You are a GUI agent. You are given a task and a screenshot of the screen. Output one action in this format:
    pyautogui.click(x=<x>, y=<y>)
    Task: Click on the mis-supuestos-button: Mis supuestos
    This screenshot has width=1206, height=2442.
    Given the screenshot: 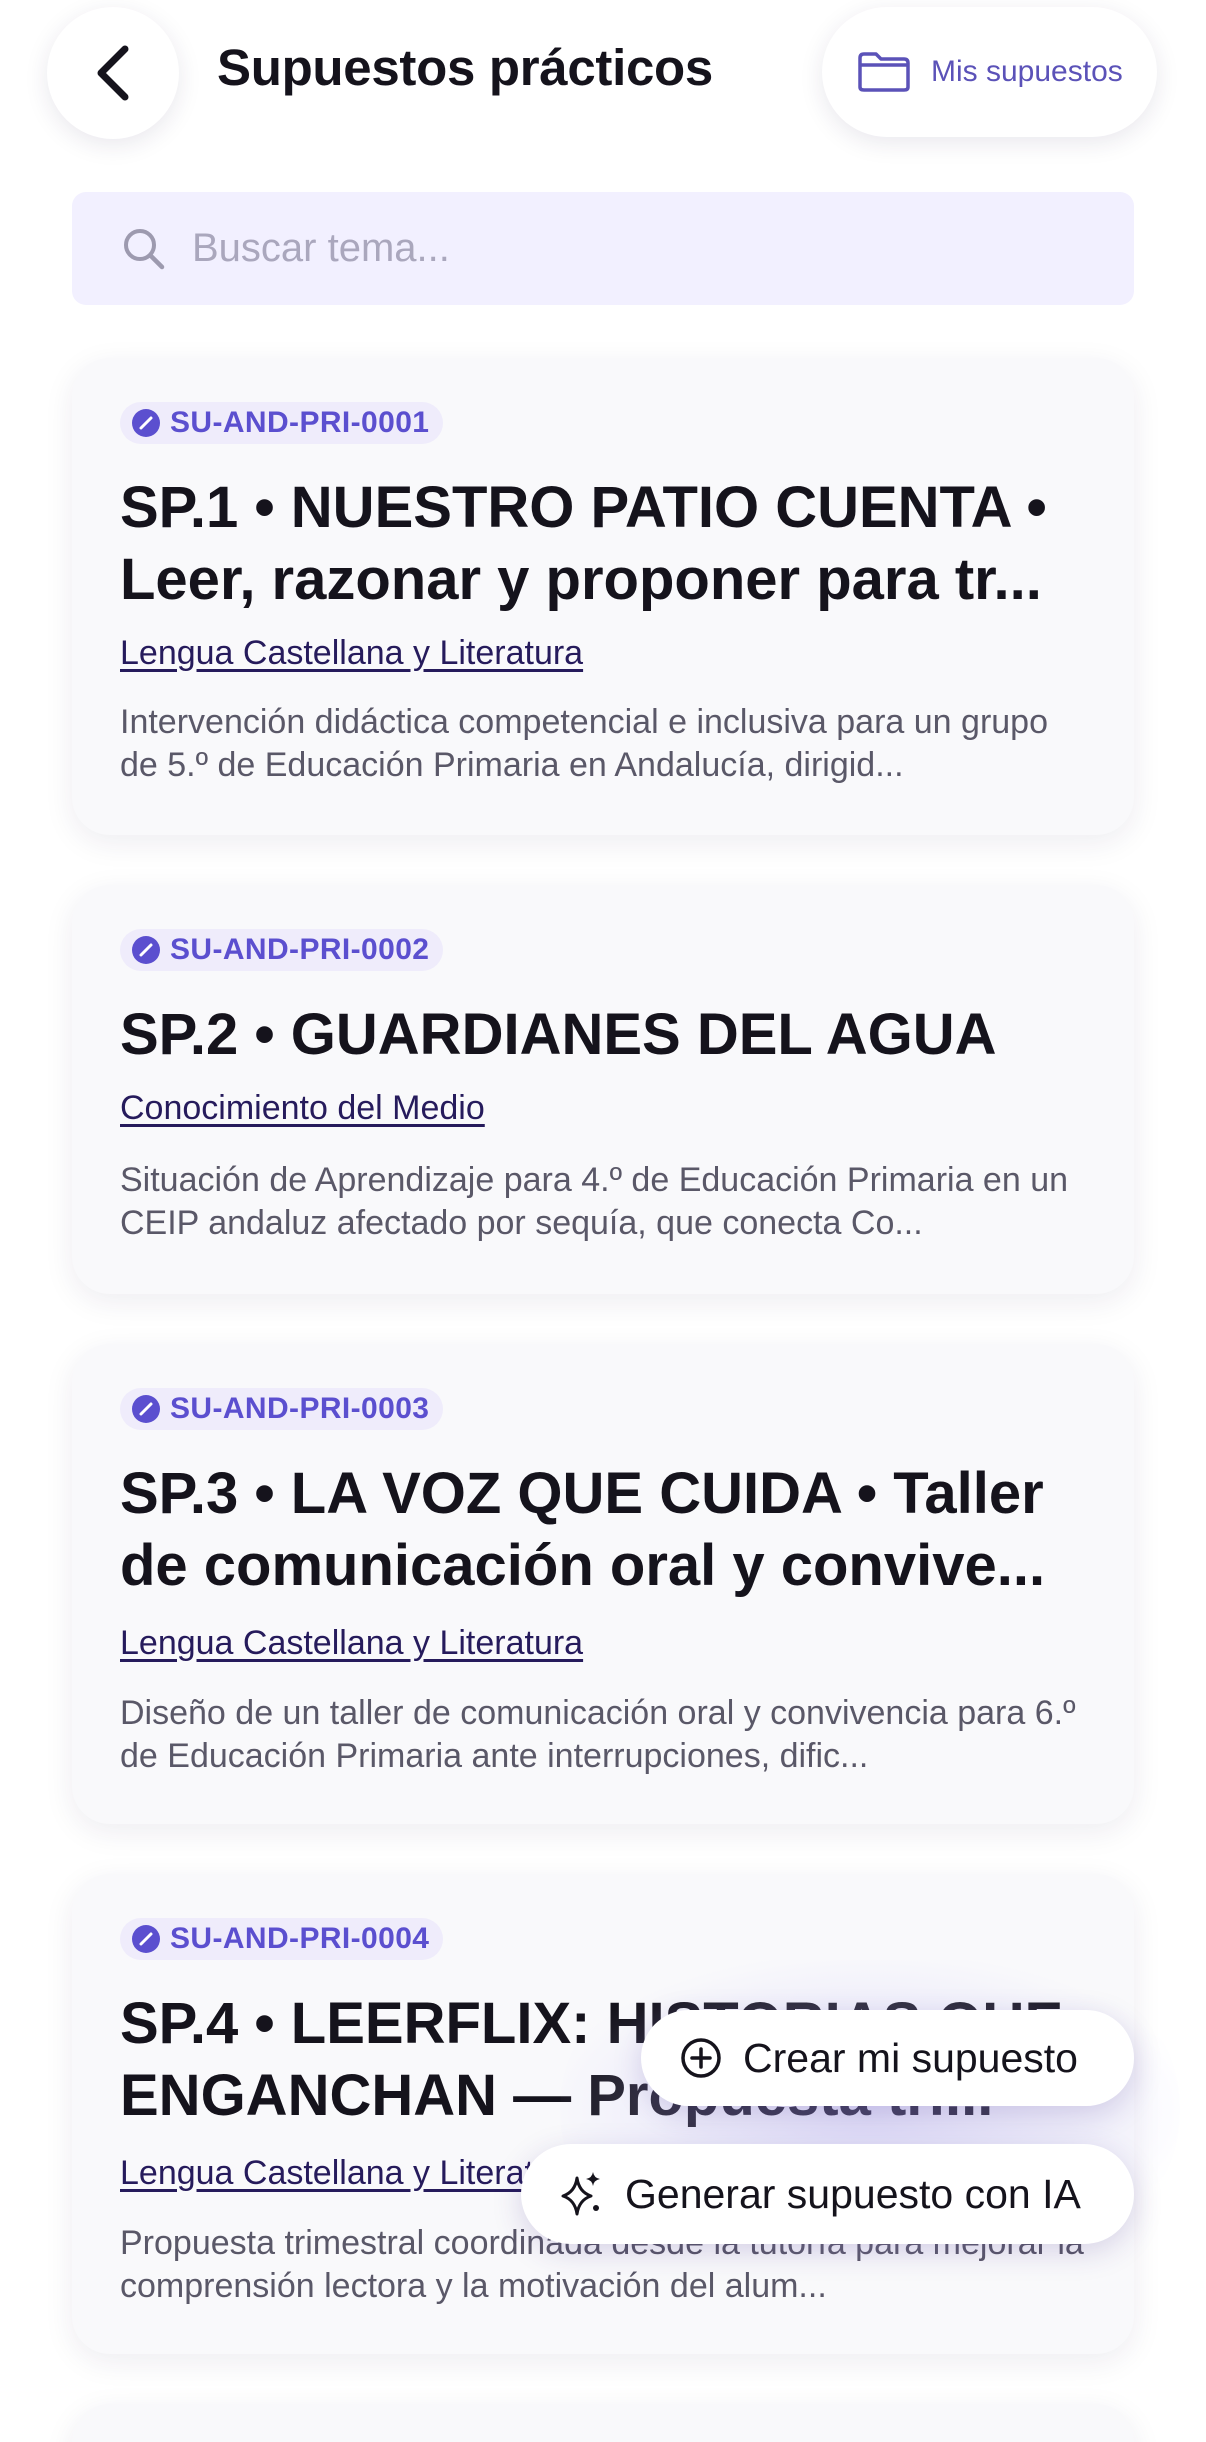 What is the action you would take?
    pyautogui.click(x=989, y=72)
    